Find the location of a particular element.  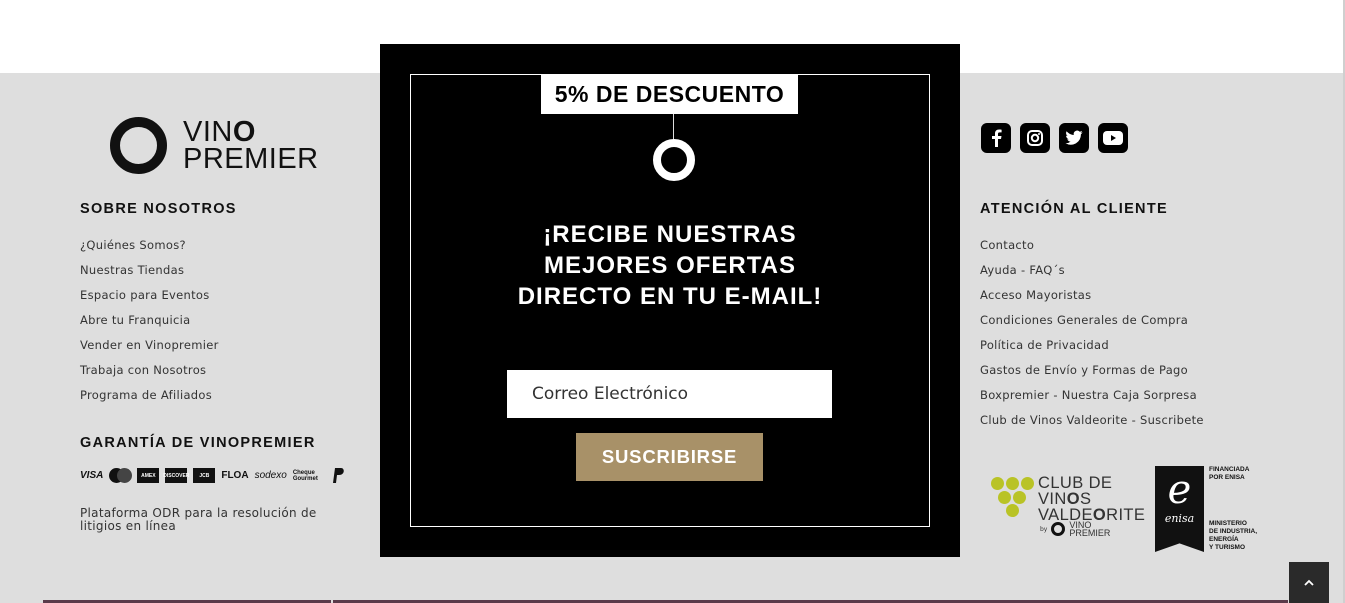

email-field is located at coordinates (669, 394).